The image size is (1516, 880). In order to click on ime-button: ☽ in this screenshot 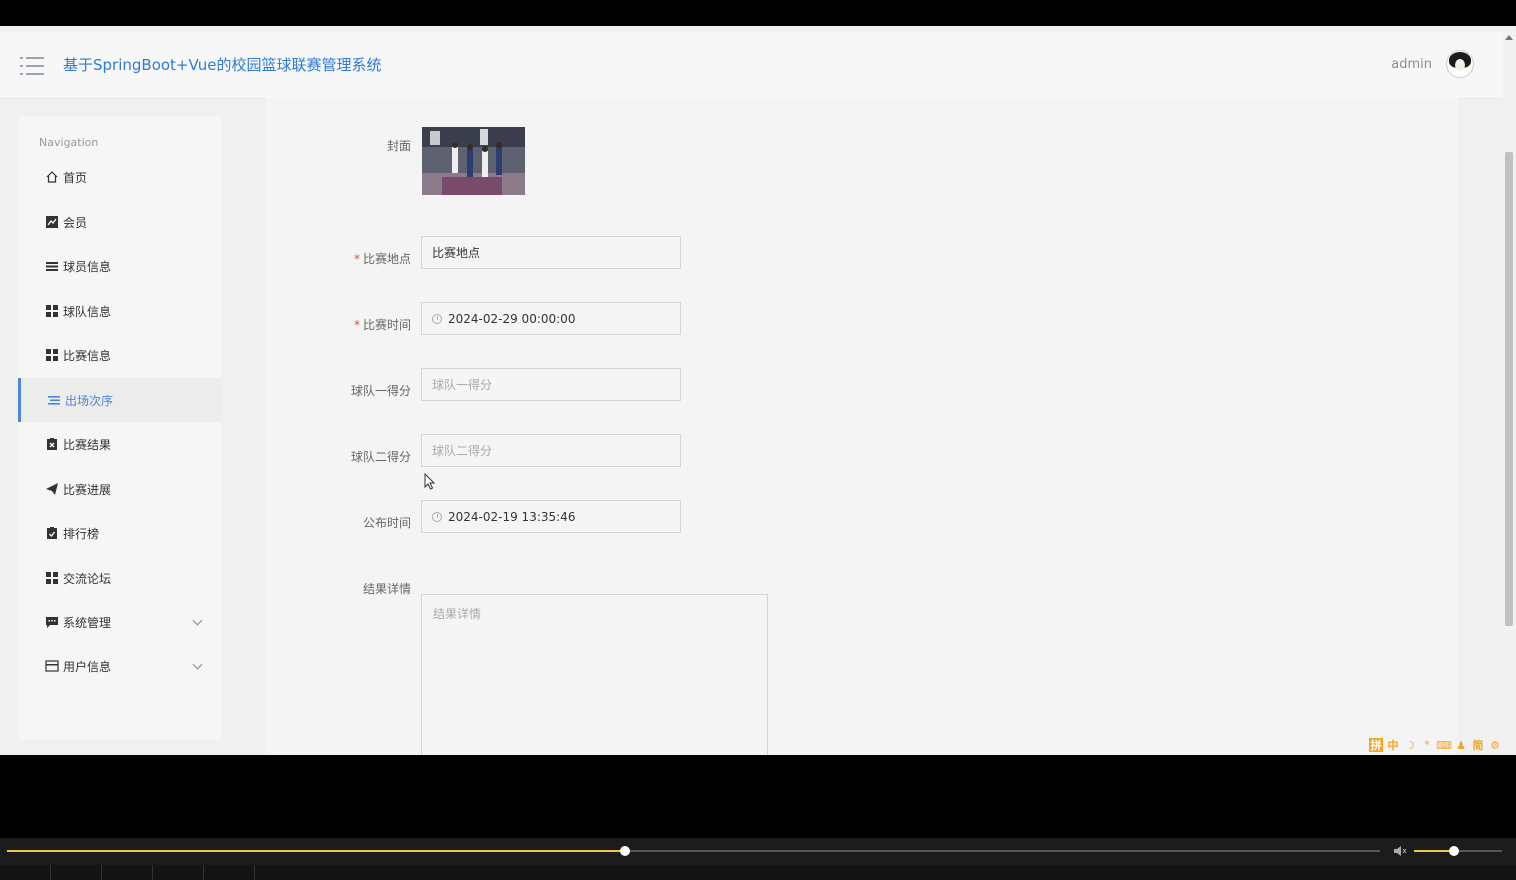, I will do `click(1410, 745)`.